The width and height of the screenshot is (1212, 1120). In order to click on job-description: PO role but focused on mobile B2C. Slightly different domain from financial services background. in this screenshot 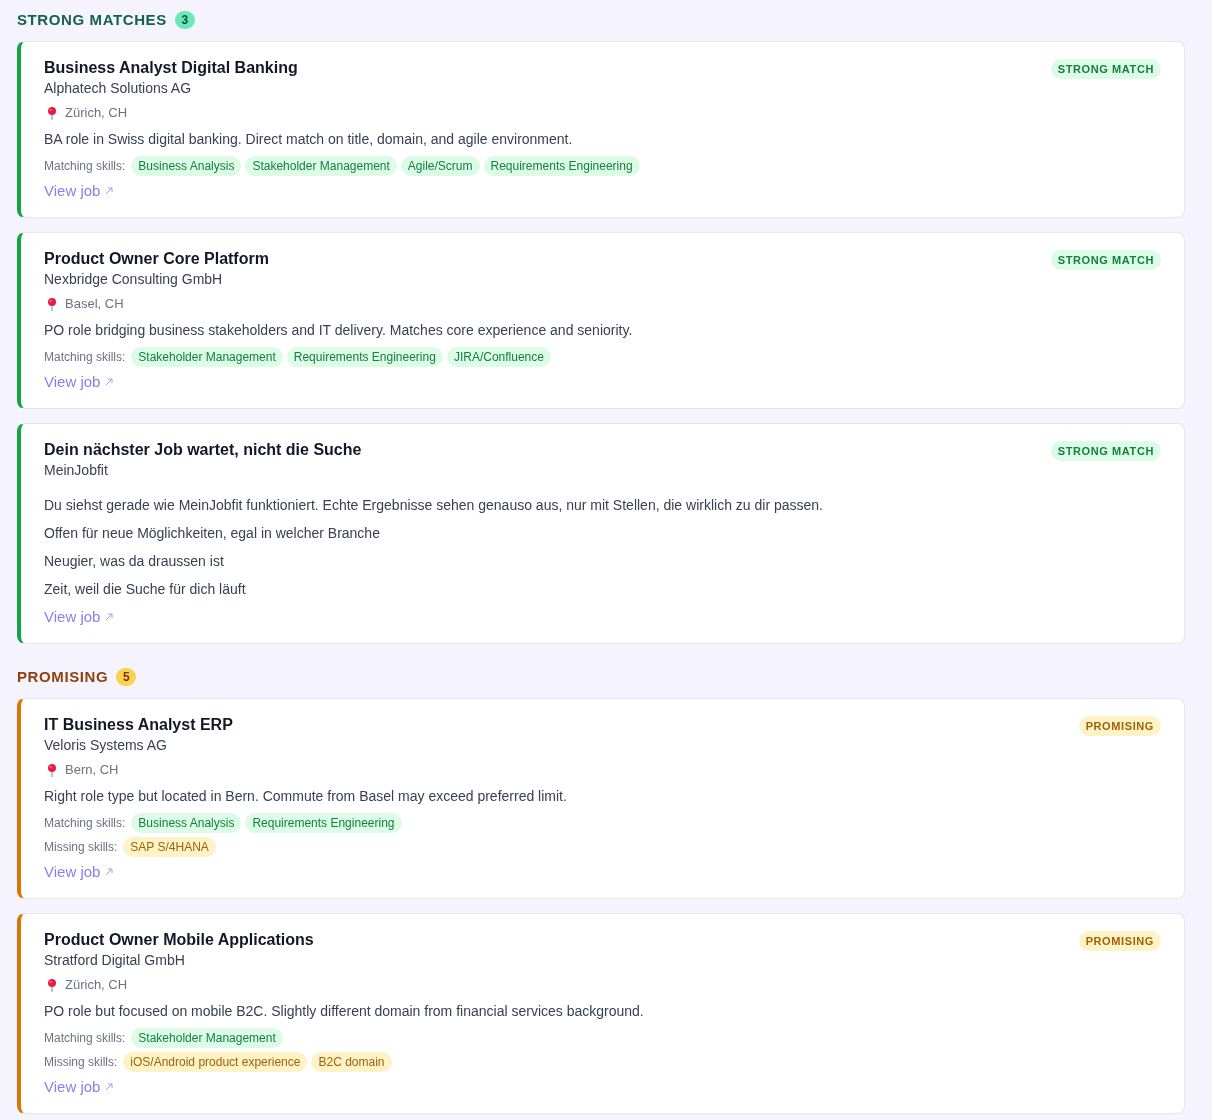, I will do `click(344, 1011)`.